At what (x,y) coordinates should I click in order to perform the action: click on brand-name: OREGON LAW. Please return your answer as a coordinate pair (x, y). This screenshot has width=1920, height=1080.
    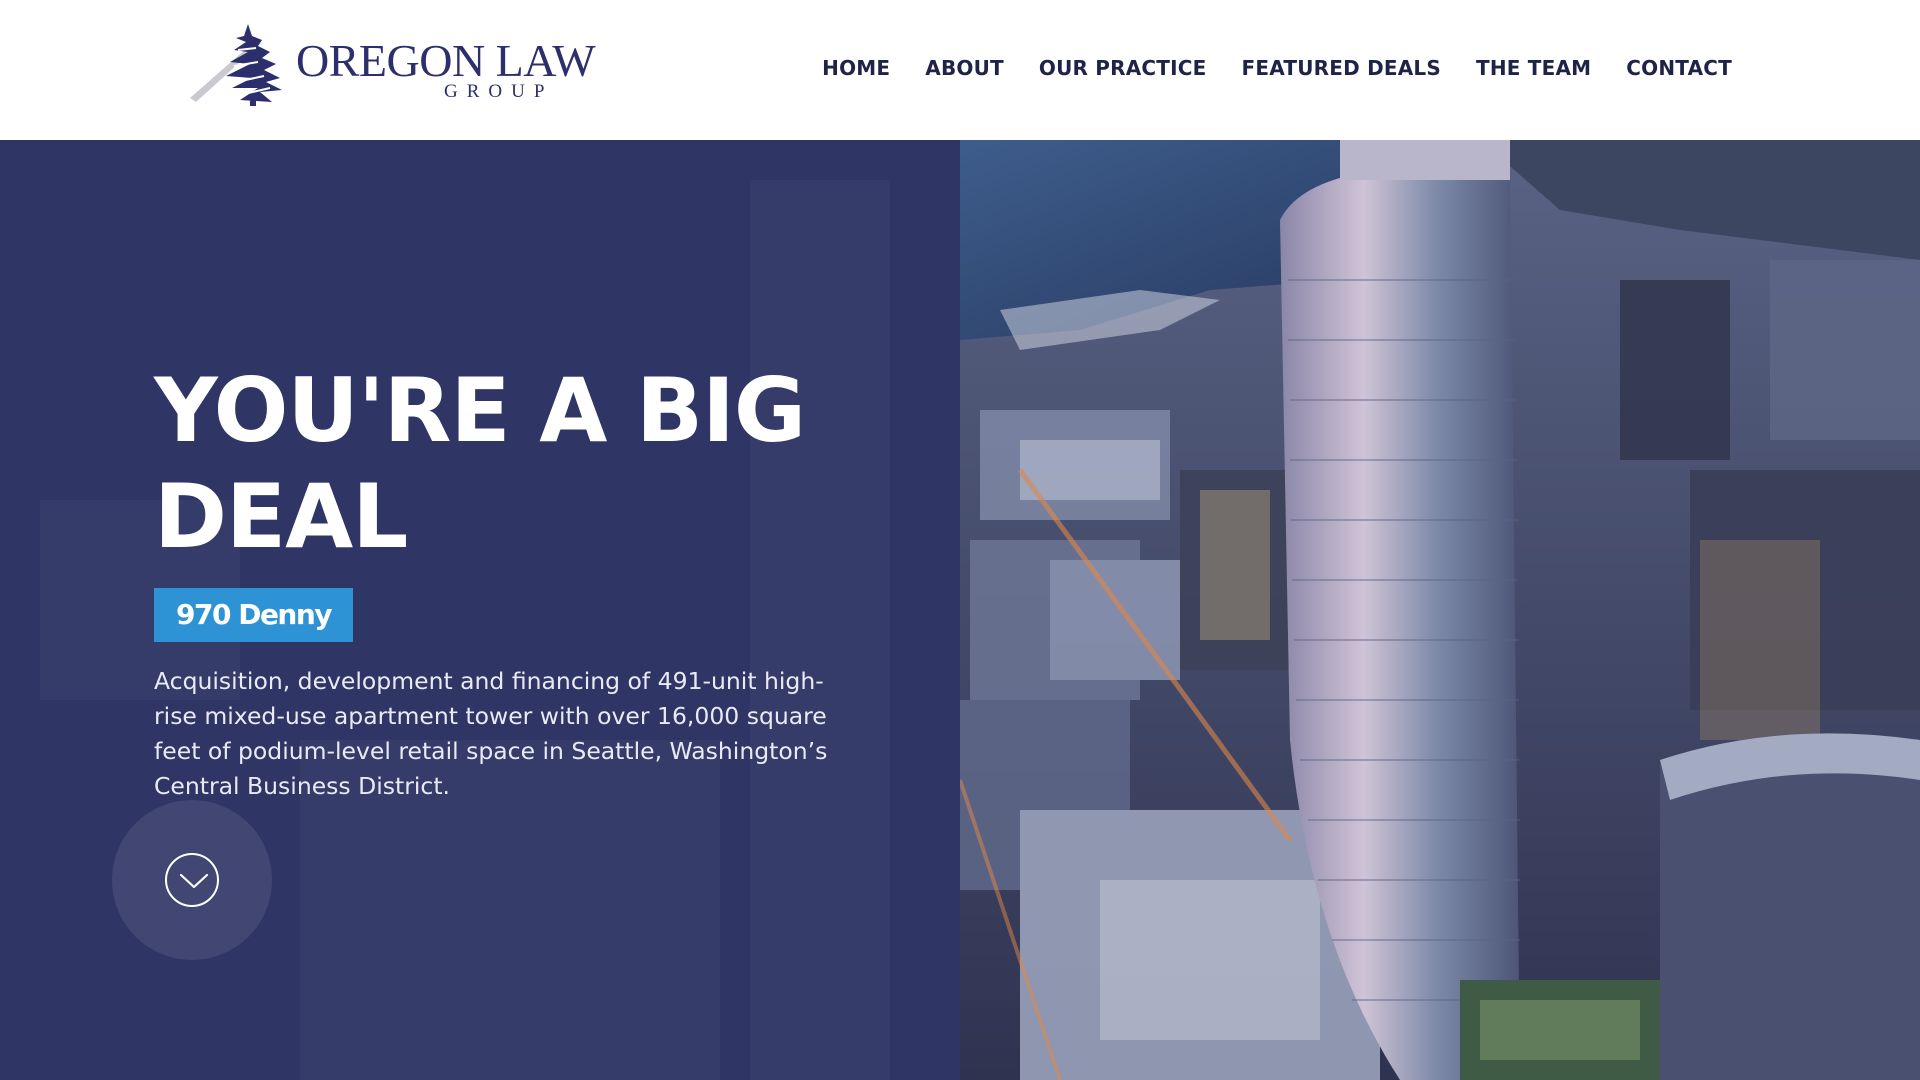
    Looking at the image, I should click on (446, 60).